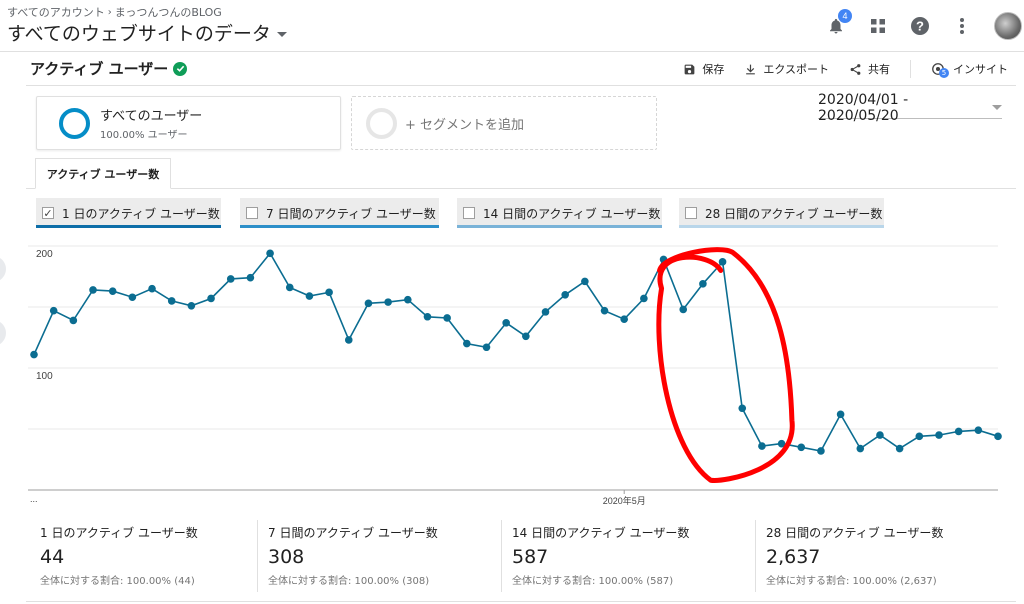 The width and height of the screenshot is (1024, 604). I want to click on scorecard-divider, so click(257, 556).